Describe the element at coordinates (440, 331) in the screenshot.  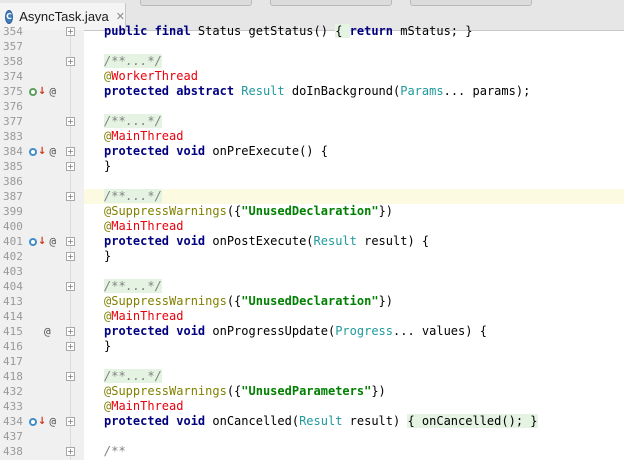
I see `code-token: ... values) {` at that location.